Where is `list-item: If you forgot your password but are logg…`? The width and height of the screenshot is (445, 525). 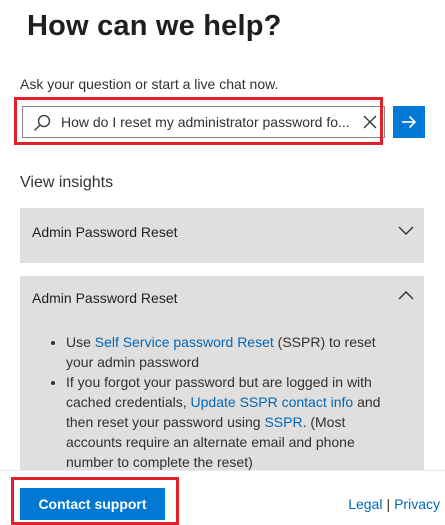 list-item: If you forgot your password but are logg… is located at coordinates (225, 422).